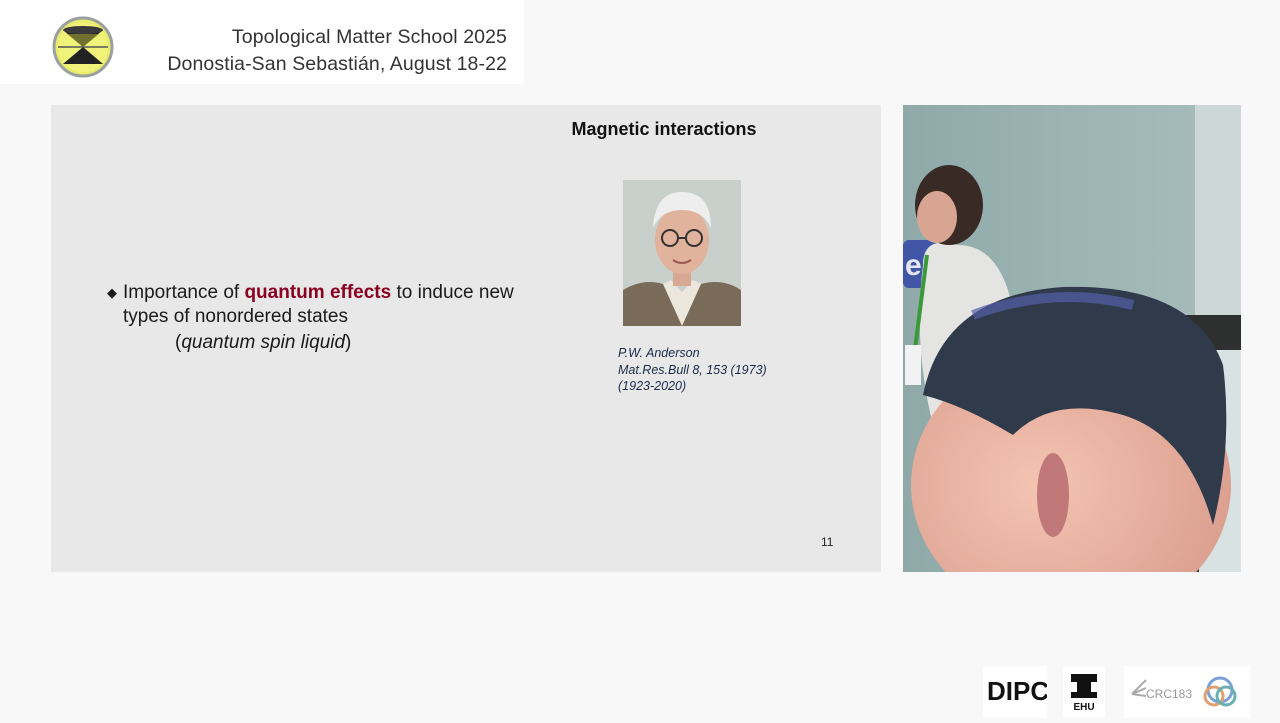 Image resolution: width=1280 pixels, height=723 pixels. Describe the element at coordinates (452, 292) in the screenshot. I see `bullet-text-post: to induce new` at that location.